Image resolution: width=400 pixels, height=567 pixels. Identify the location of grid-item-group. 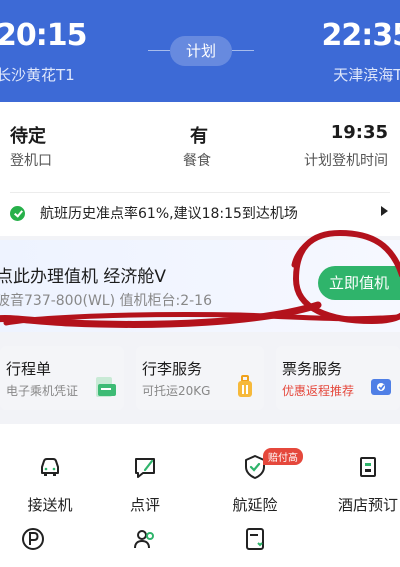
(145, 545).